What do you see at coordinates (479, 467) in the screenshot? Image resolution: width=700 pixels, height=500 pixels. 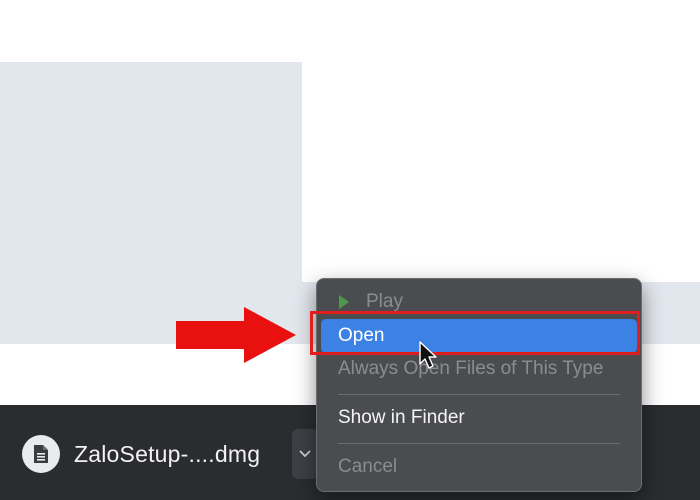 I see `menu-item-cancel: Cancel` at bounding box center [479, 467].